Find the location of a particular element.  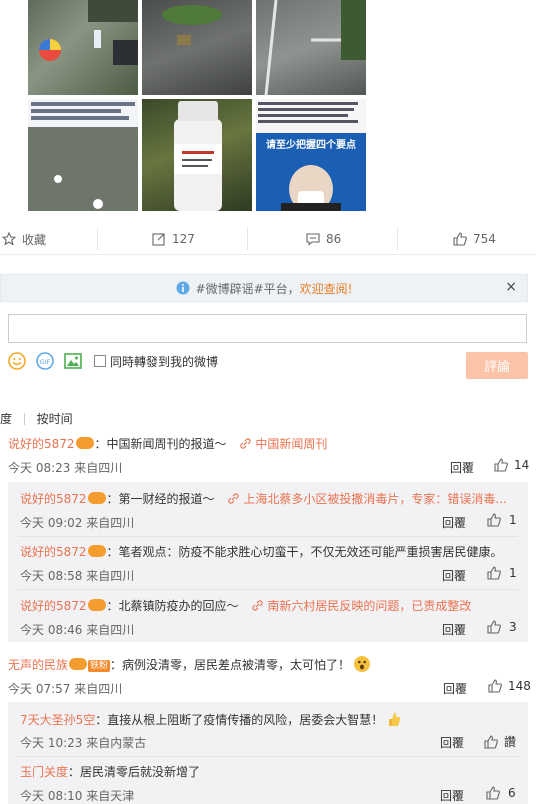

emoji-icon is located at coordinates (17, 361).